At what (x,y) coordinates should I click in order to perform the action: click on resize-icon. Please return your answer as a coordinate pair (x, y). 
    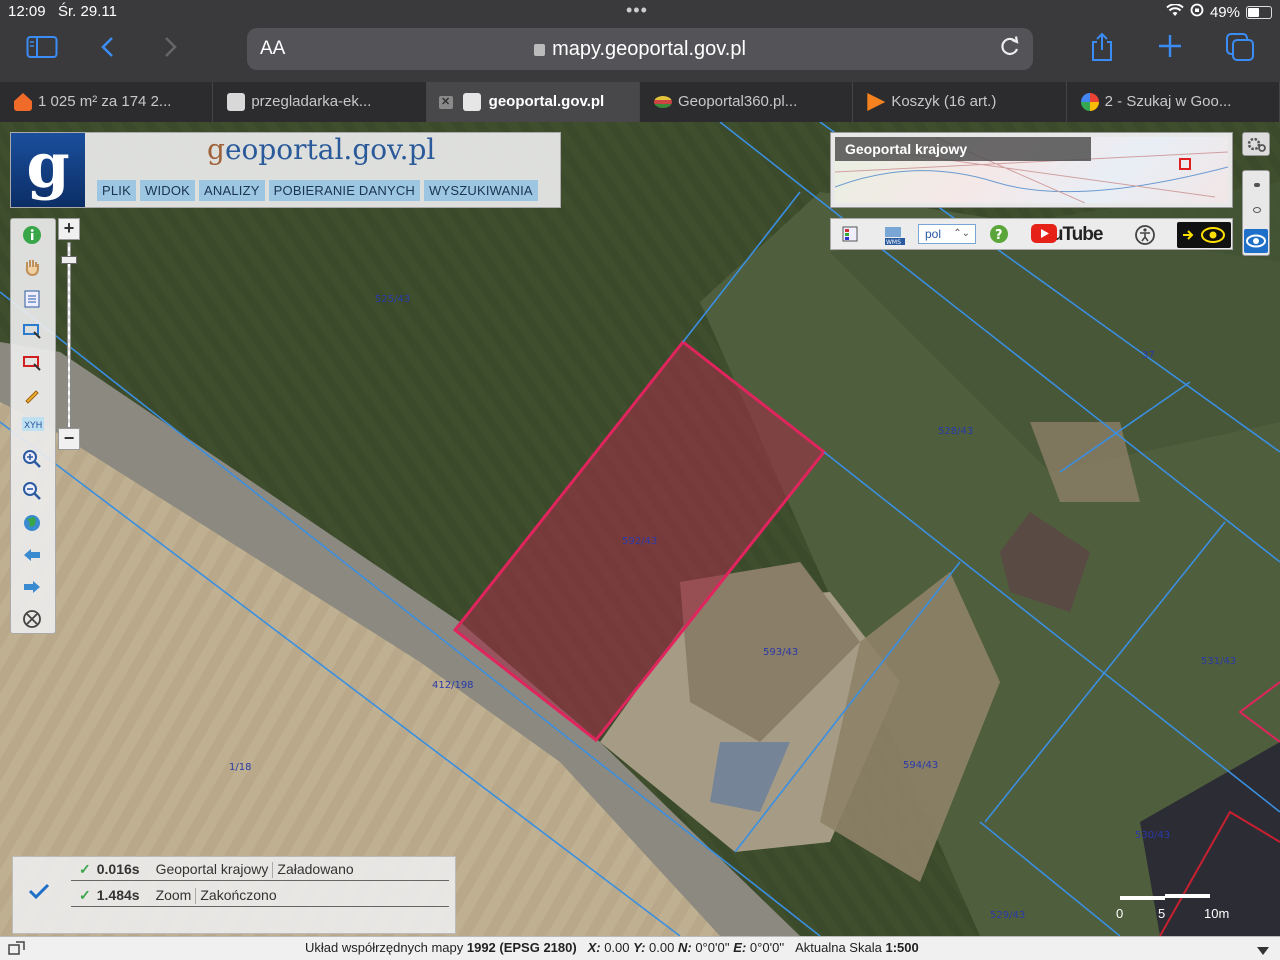
    Looking at the image, I should click on (17, 950).